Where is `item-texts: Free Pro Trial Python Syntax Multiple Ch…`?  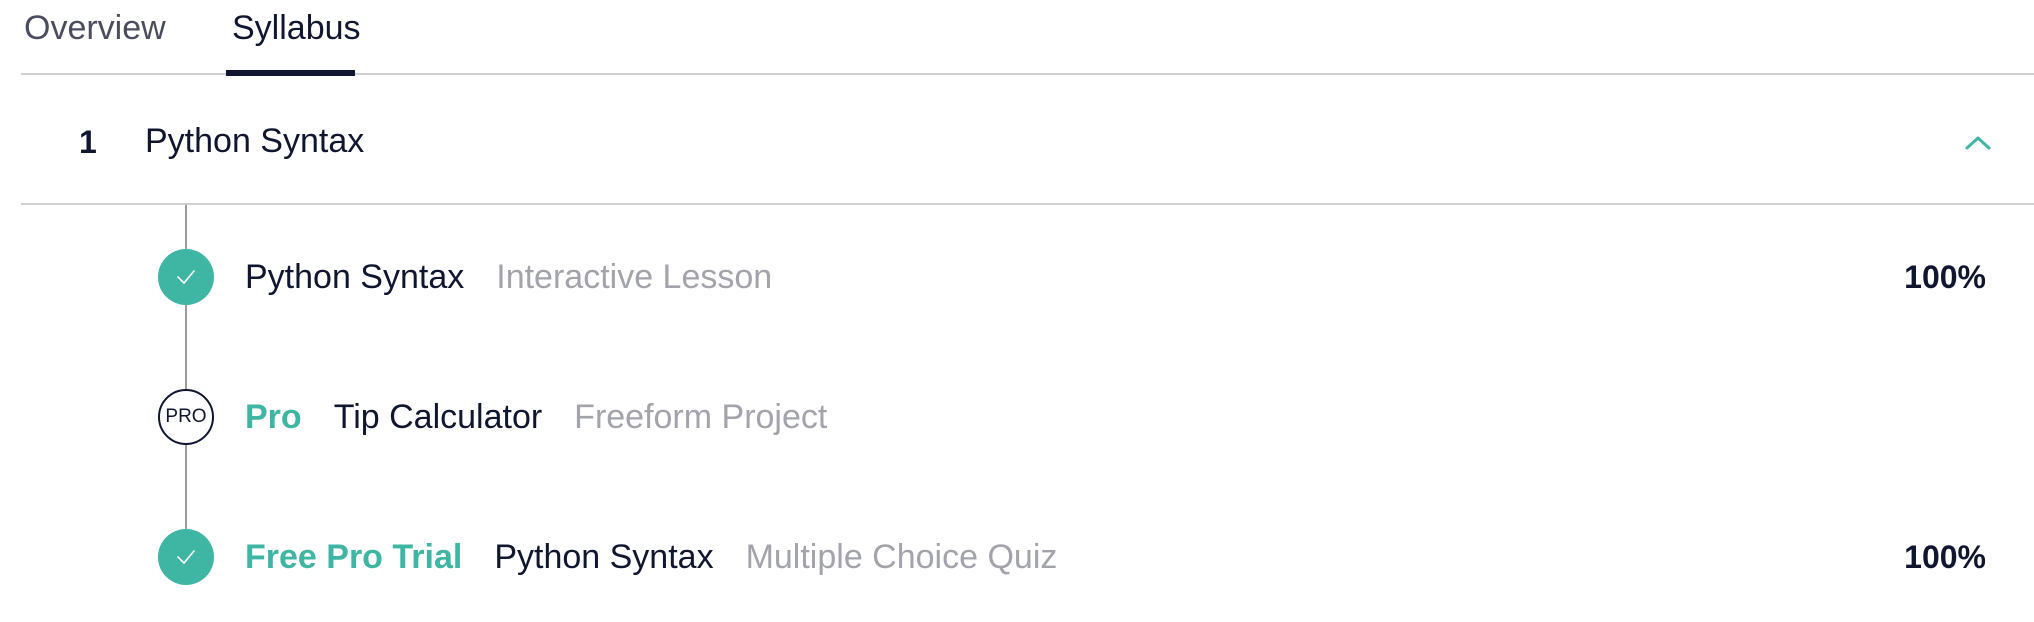 item-texts: Free Pro Trial Python Syntax Multiple Ch… is located at coordinates (651, 557).